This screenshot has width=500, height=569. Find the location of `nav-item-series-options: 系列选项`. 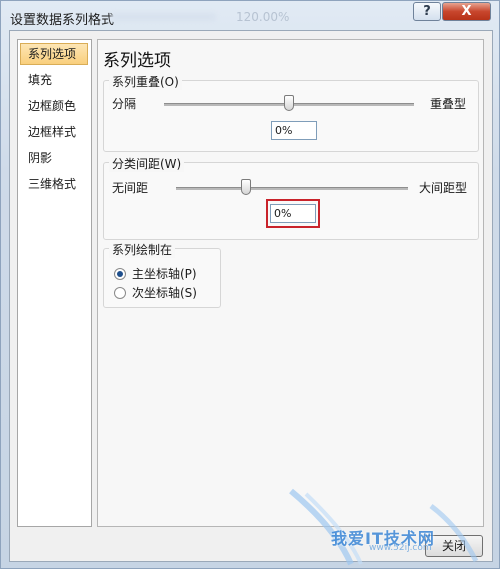

nav-item-series-options: 系列选项 is located at coordinates (54, 54).